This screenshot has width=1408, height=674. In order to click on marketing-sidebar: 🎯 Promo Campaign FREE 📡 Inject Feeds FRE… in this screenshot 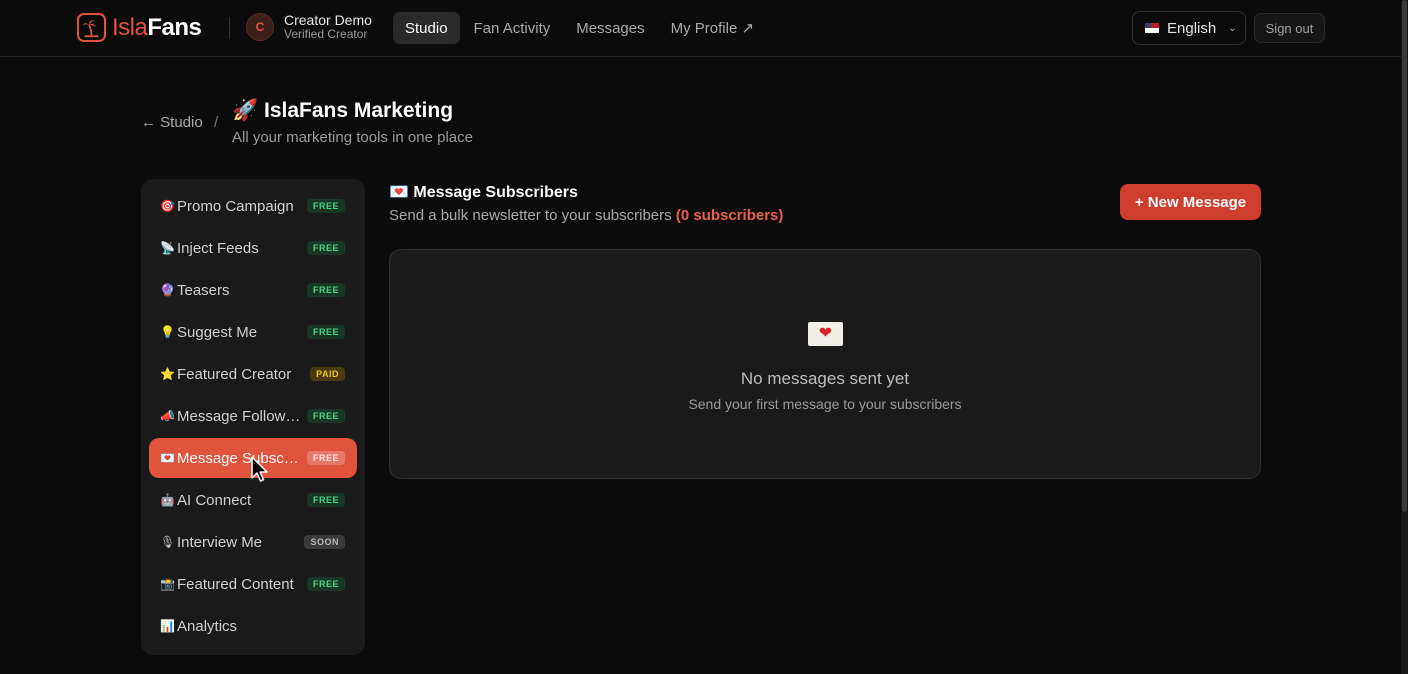, I will do `click(253, 417)`.